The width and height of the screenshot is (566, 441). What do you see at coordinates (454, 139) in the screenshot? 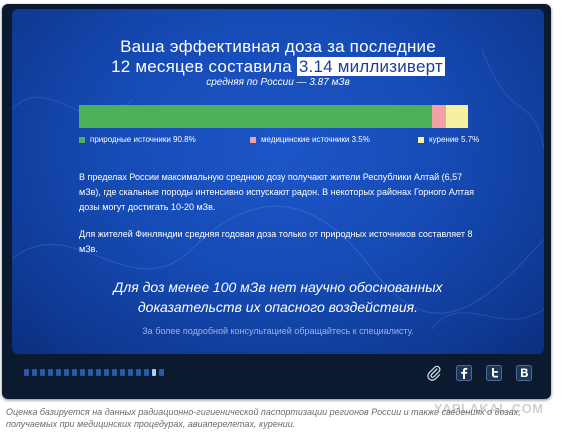
I see `legend-label-smoking: курение 5.7%` at bounding box center [454, 139].